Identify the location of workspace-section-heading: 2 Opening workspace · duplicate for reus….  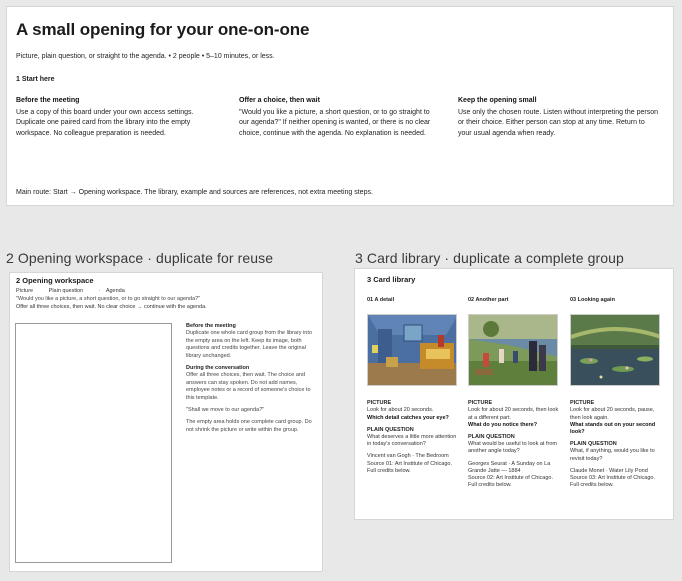
(140, 258).